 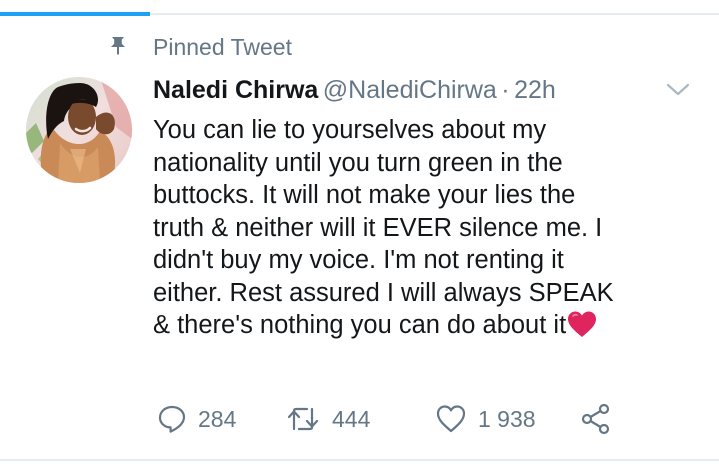 I want to click on tweet-header: Naledi Chirwa @NalediChirwa · 22h, so click(x=354, y=91).